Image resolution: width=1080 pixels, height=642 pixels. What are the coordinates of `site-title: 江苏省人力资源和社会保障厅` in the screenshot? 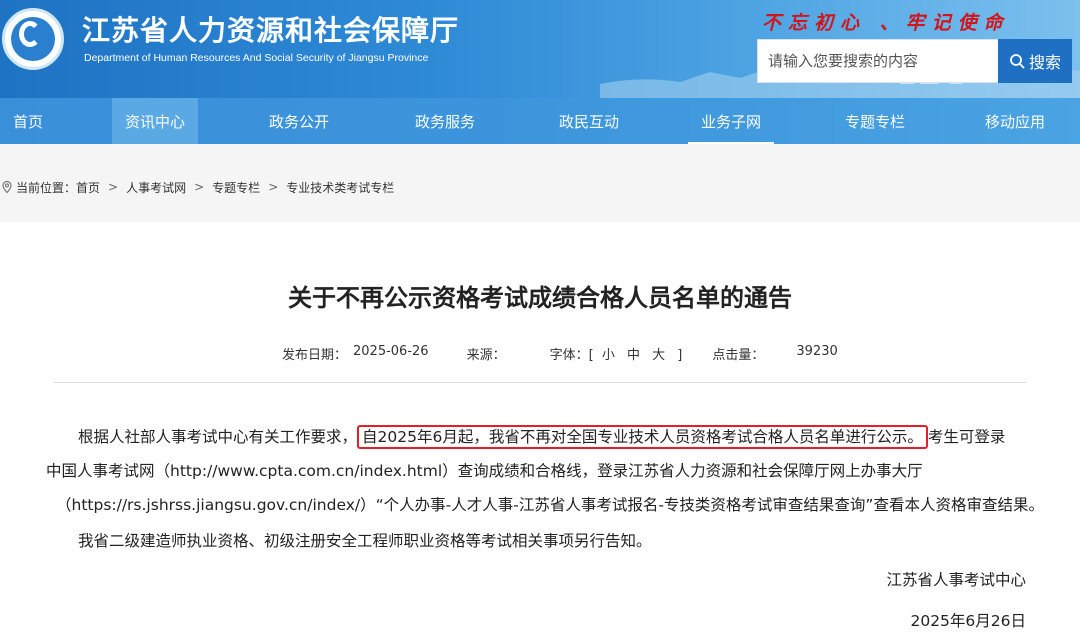 It's located at (271, 30).